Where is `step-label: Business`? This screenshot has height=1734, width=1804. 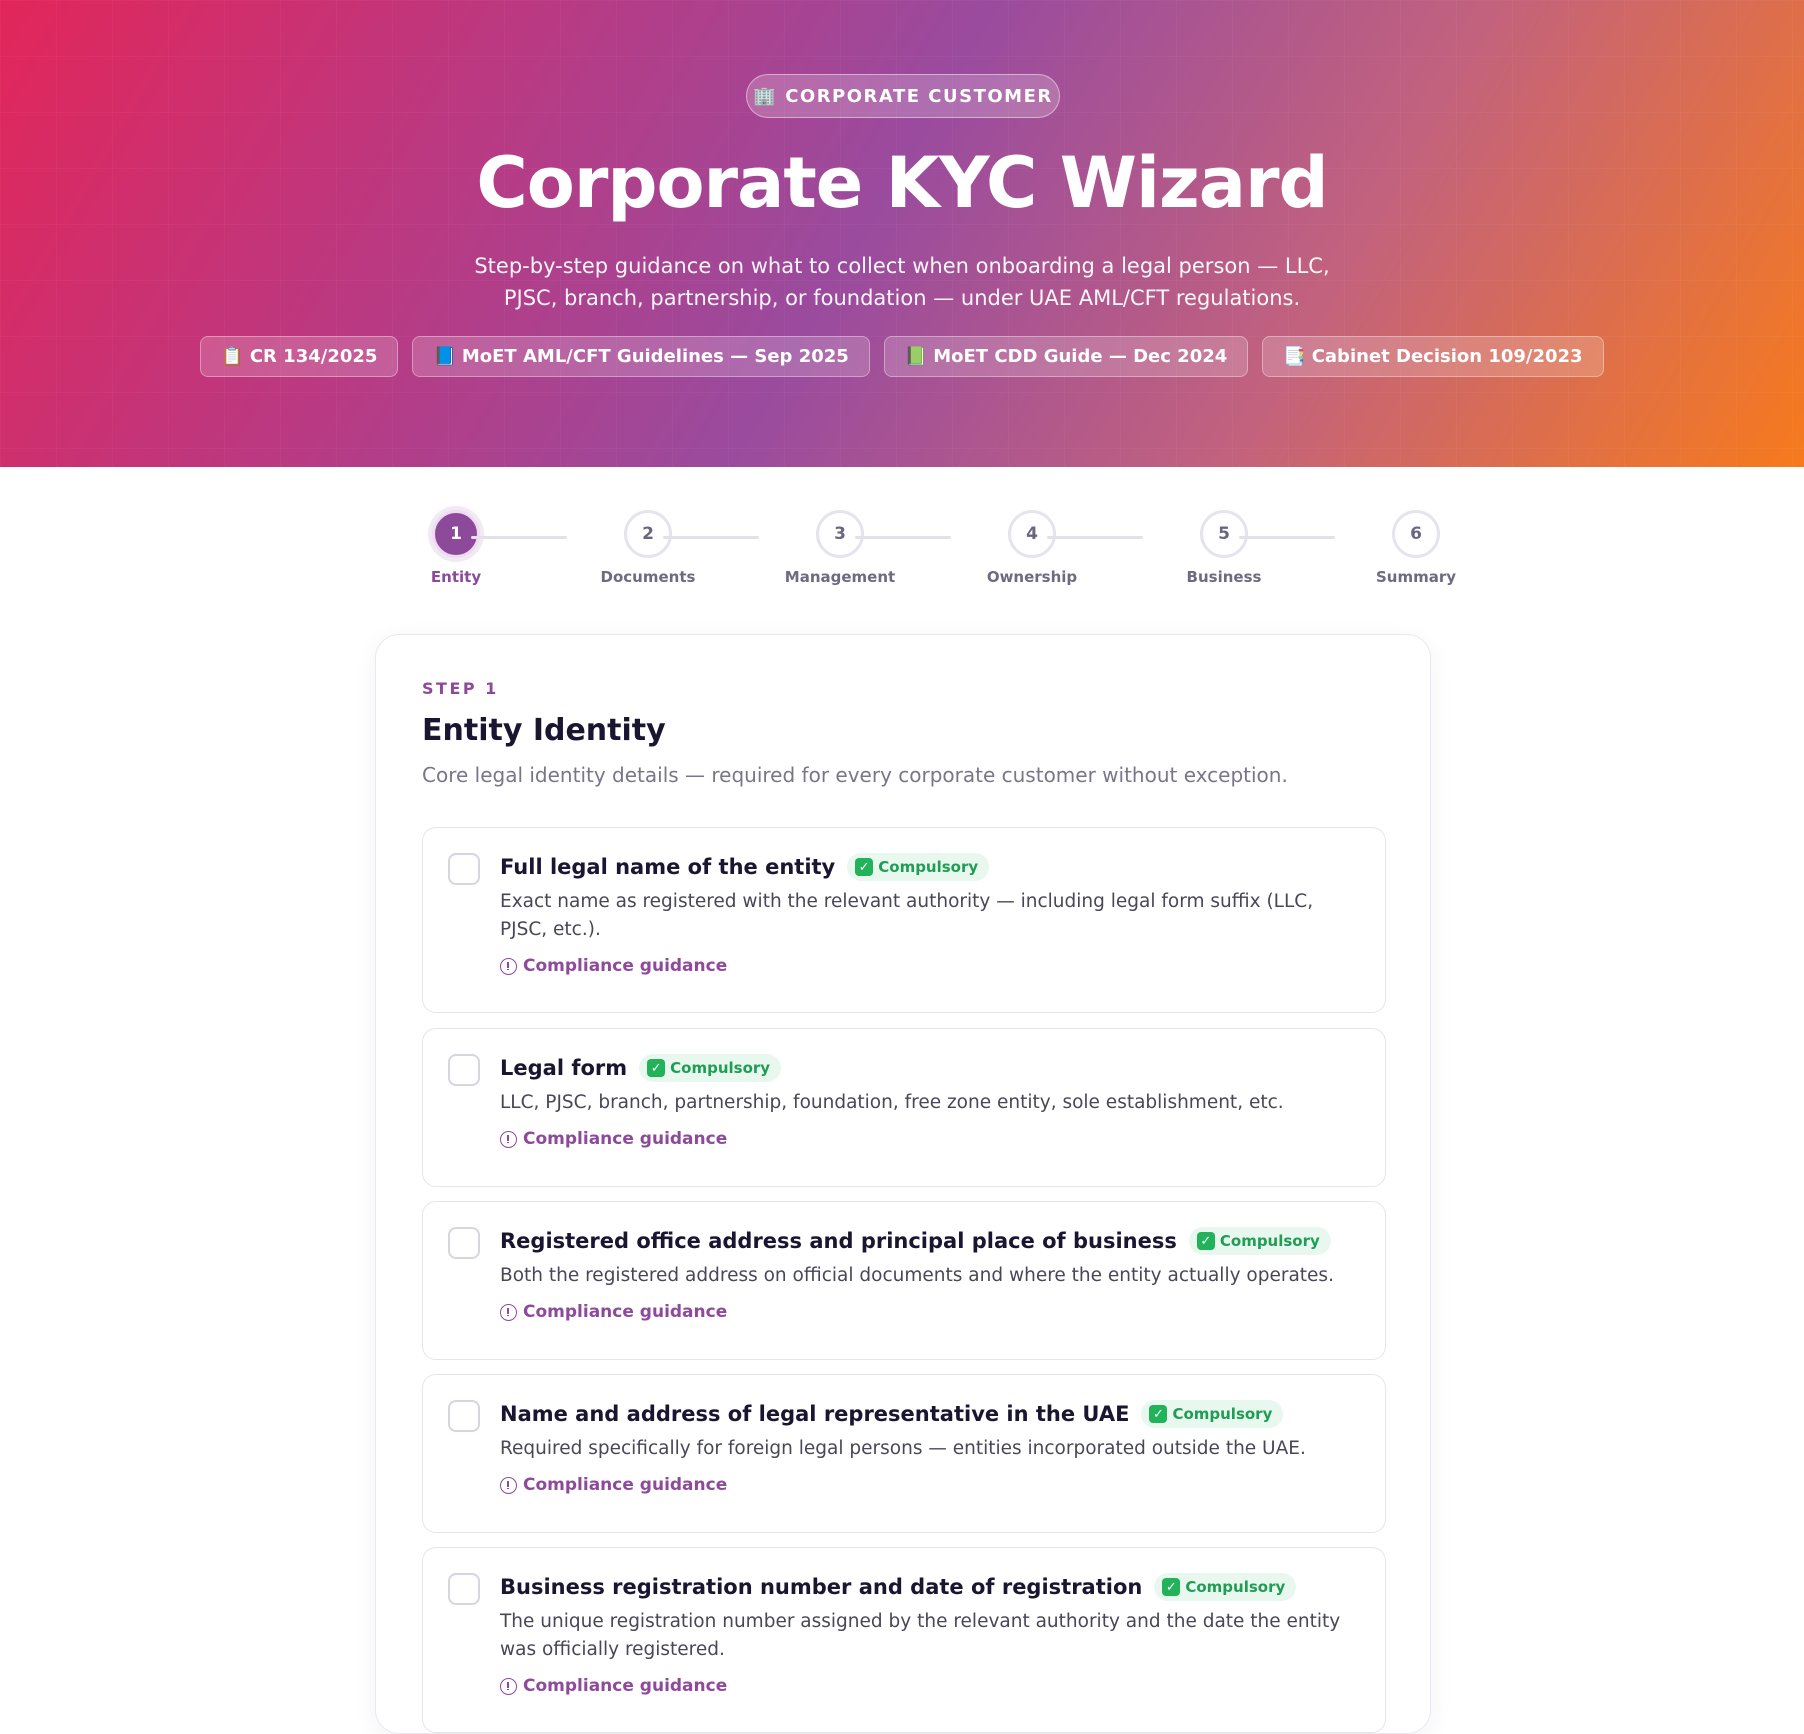
step-label: Business is located at coordinates (1224, 577).